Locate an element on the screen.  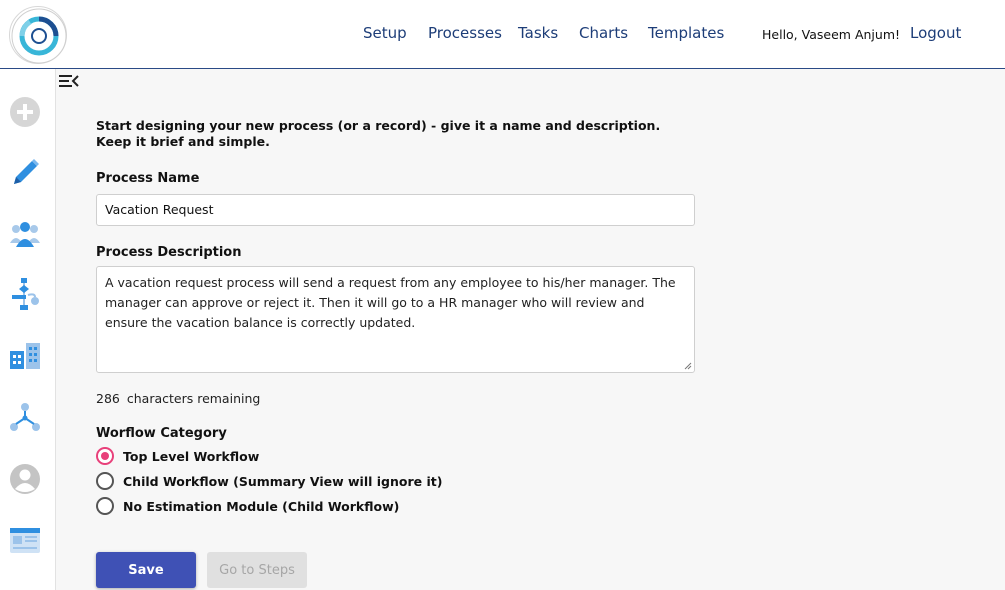
network-icon is located at coordinates (25, 417).